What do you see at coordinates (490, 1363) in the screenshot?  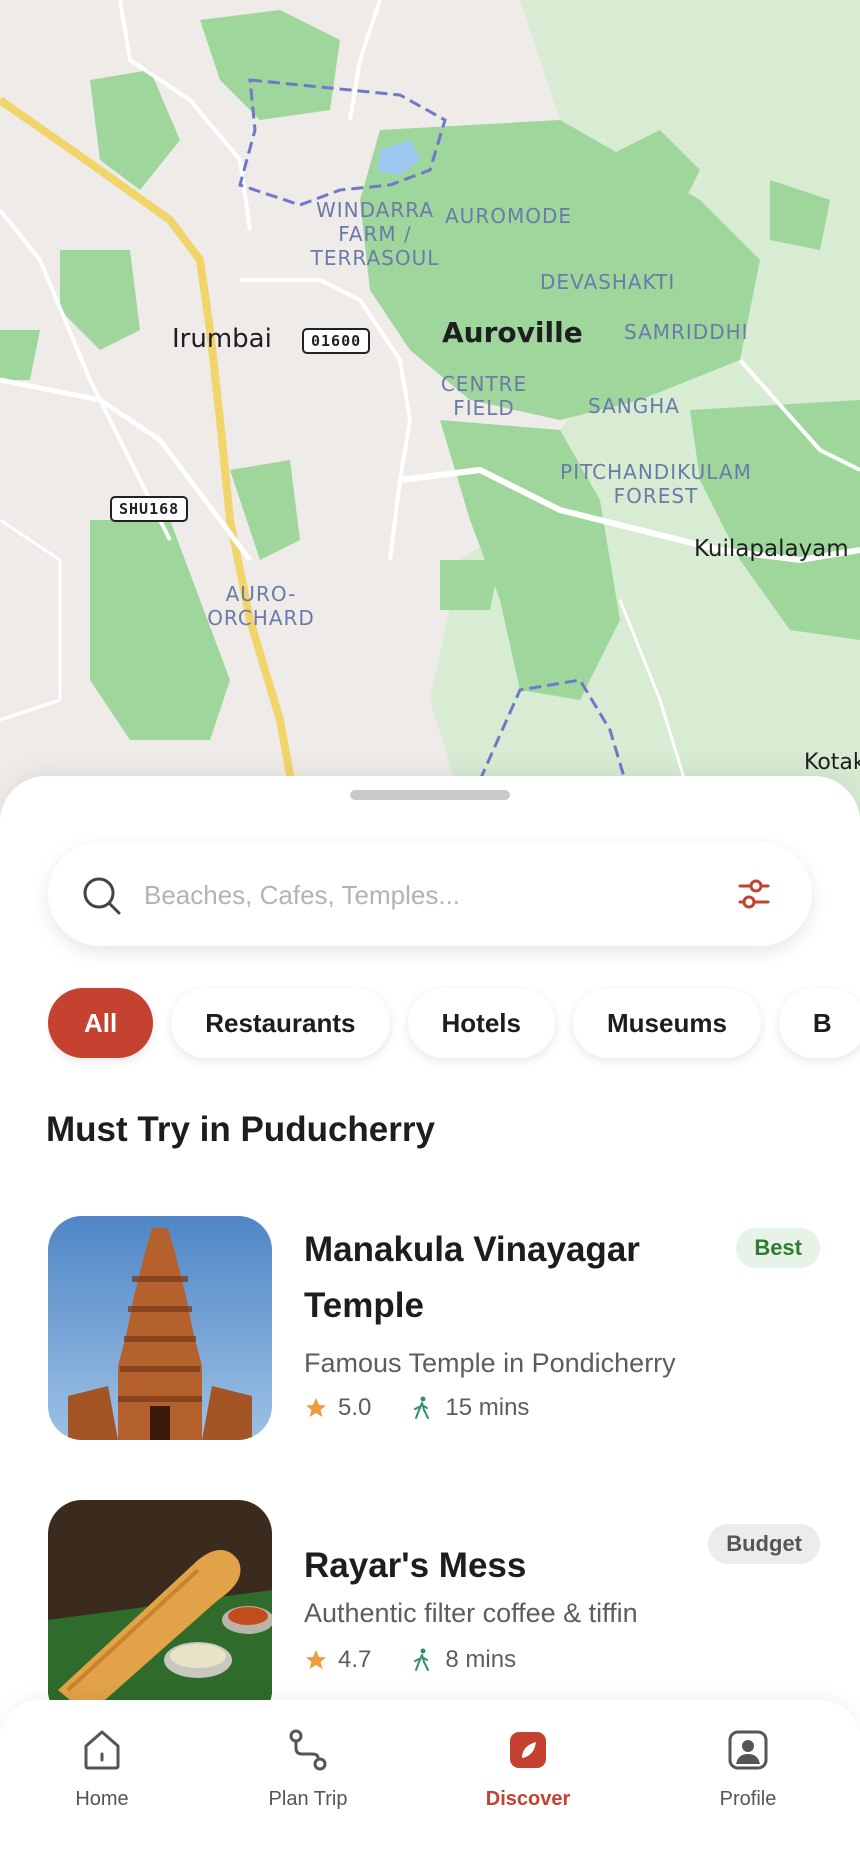 I see `card-subtitle: Famous Temple in Pondicherry` at bounding box center [490, 1363].